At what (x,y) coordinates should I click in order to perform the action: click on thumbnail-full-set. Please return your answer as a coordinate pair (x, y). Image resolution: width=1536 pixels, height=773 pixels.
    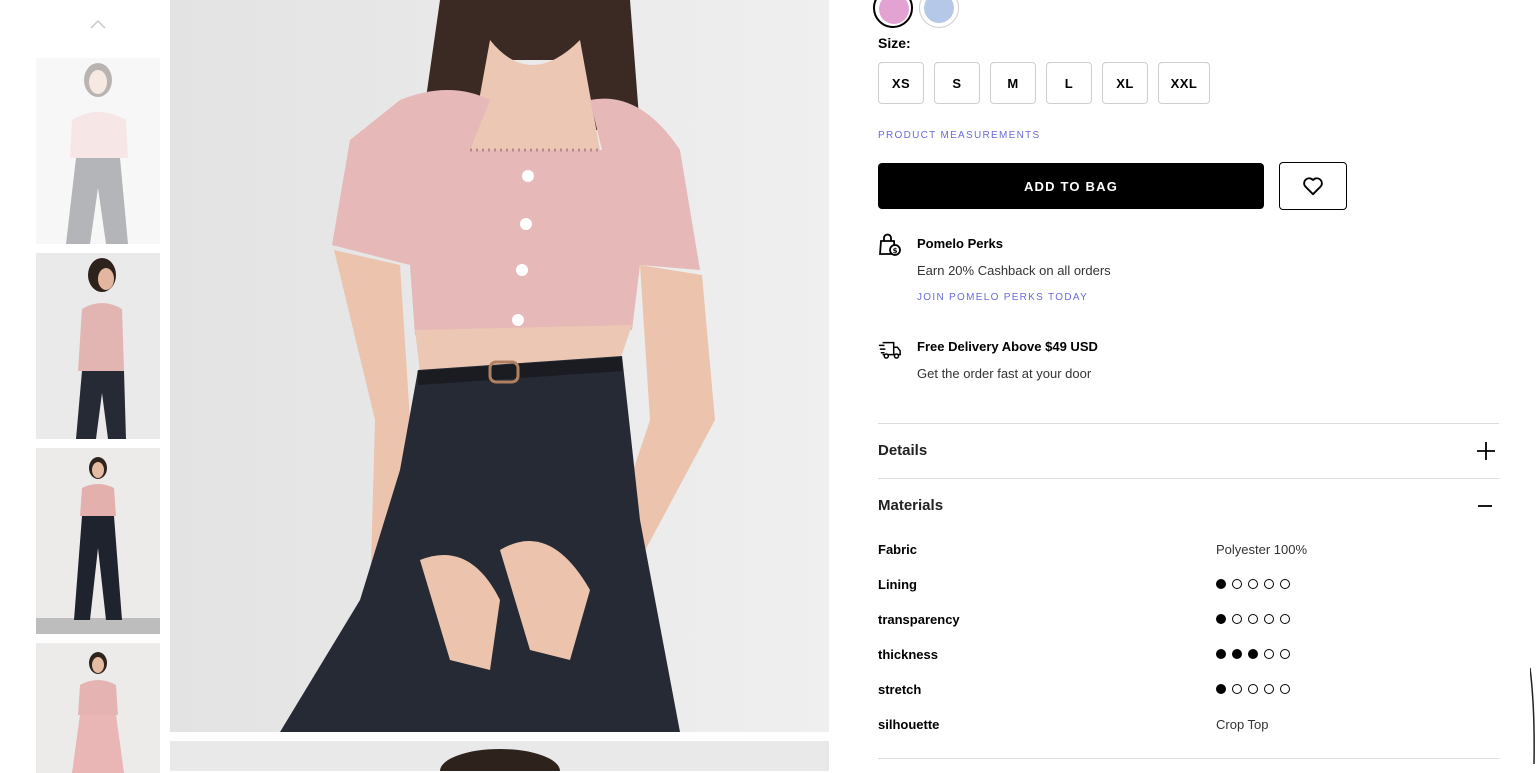
    Looking at the image, I should click on (98, 708).